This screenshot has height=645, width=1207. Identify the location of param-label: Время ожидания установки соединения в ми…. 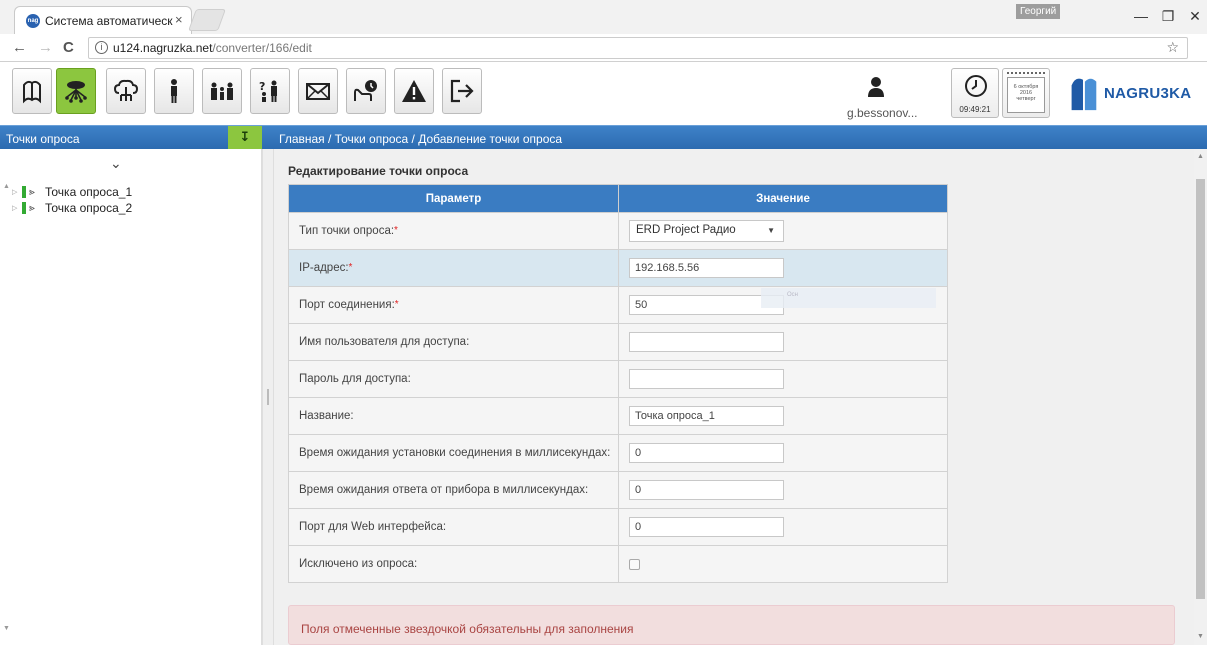
(455, 453).